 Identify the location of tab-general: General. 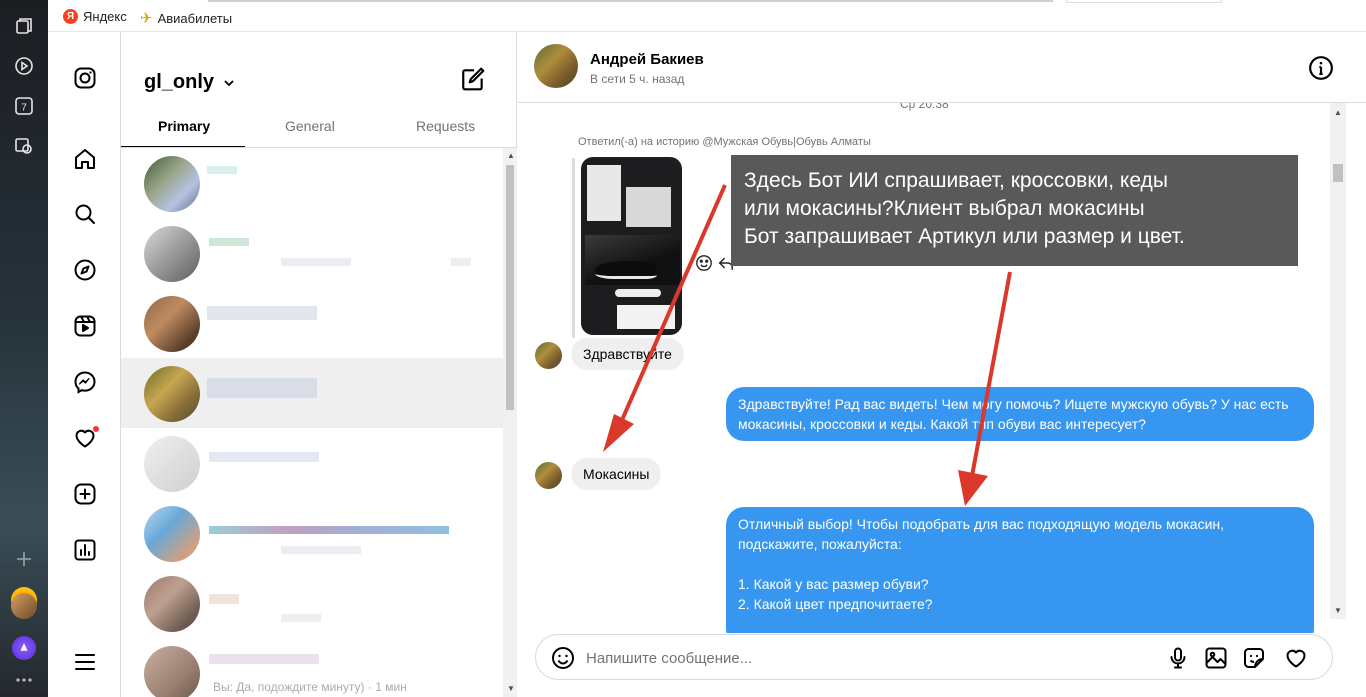
(310, 126).